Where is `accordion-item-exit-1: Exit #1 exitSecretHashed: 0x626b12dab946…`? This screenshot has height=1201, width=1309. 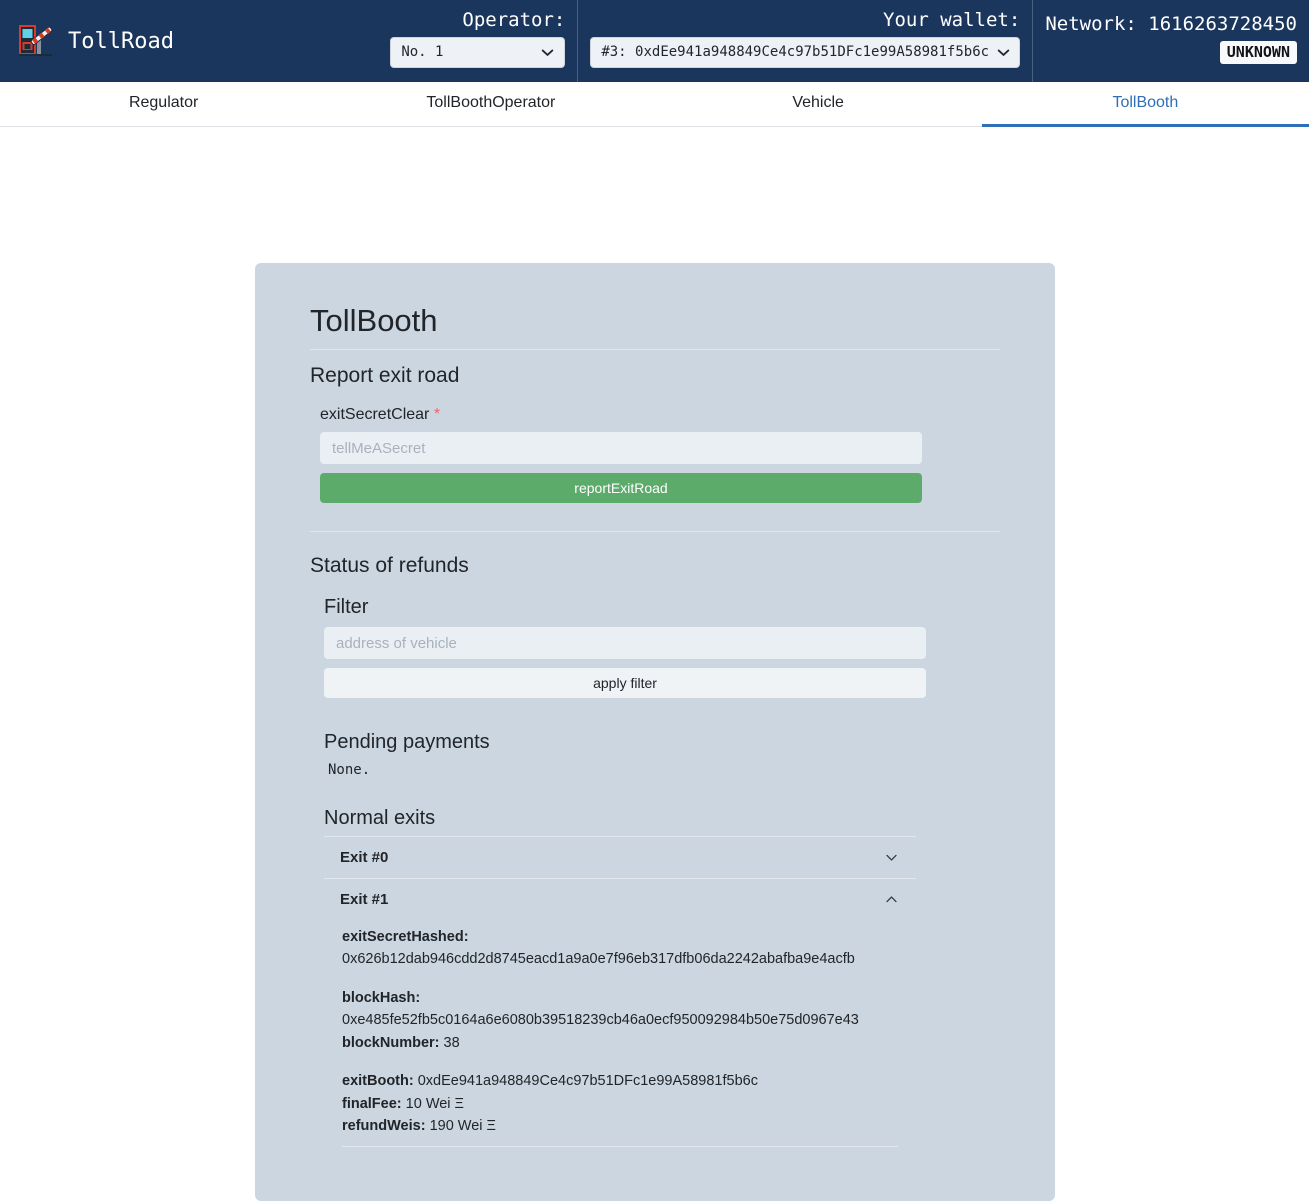
accordion-item-exit-1: Exit #1 exitSecretHashed: 0x626b12dab946… is located at coordinates (620, 1019).